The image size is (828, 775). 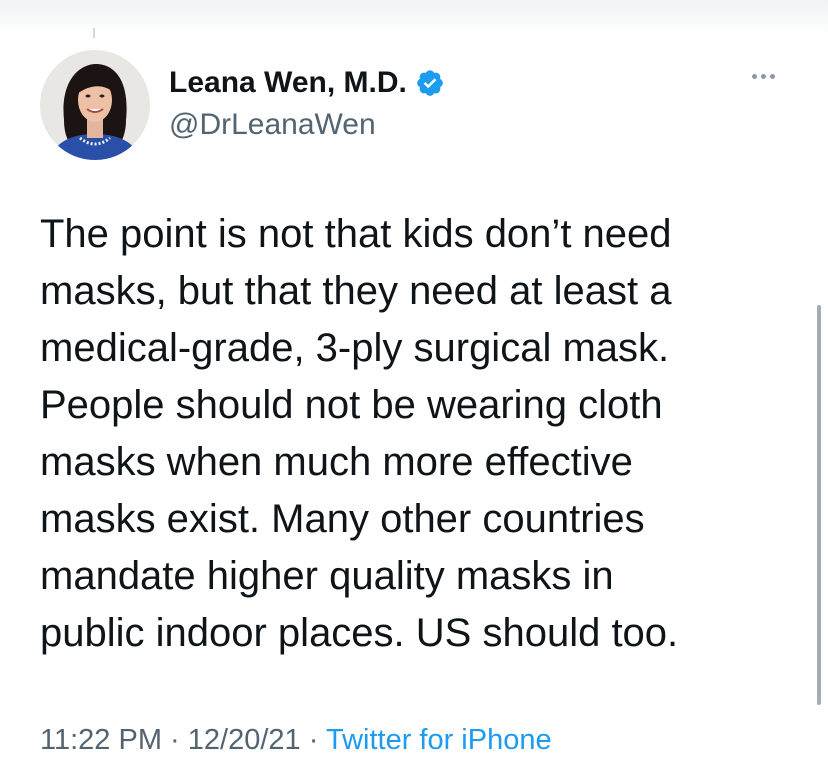 I want to click on author-handle: @DrLeanaWen, so click(x=272, y=125).